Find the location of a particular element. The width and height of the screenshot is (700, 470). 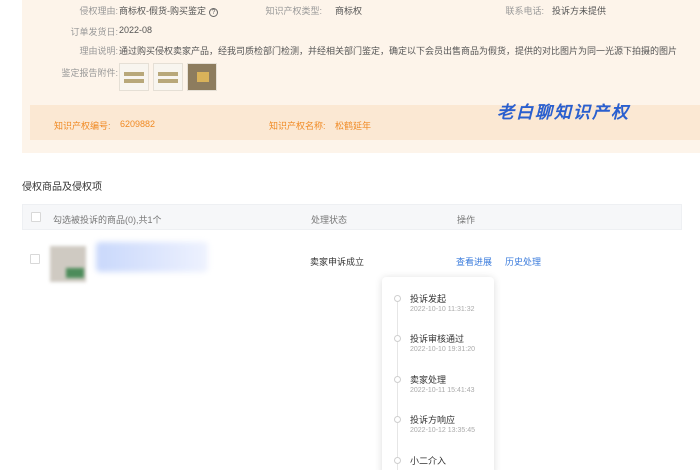

row-status: 卖家申诉成立 is located at coordinates (337, 262).